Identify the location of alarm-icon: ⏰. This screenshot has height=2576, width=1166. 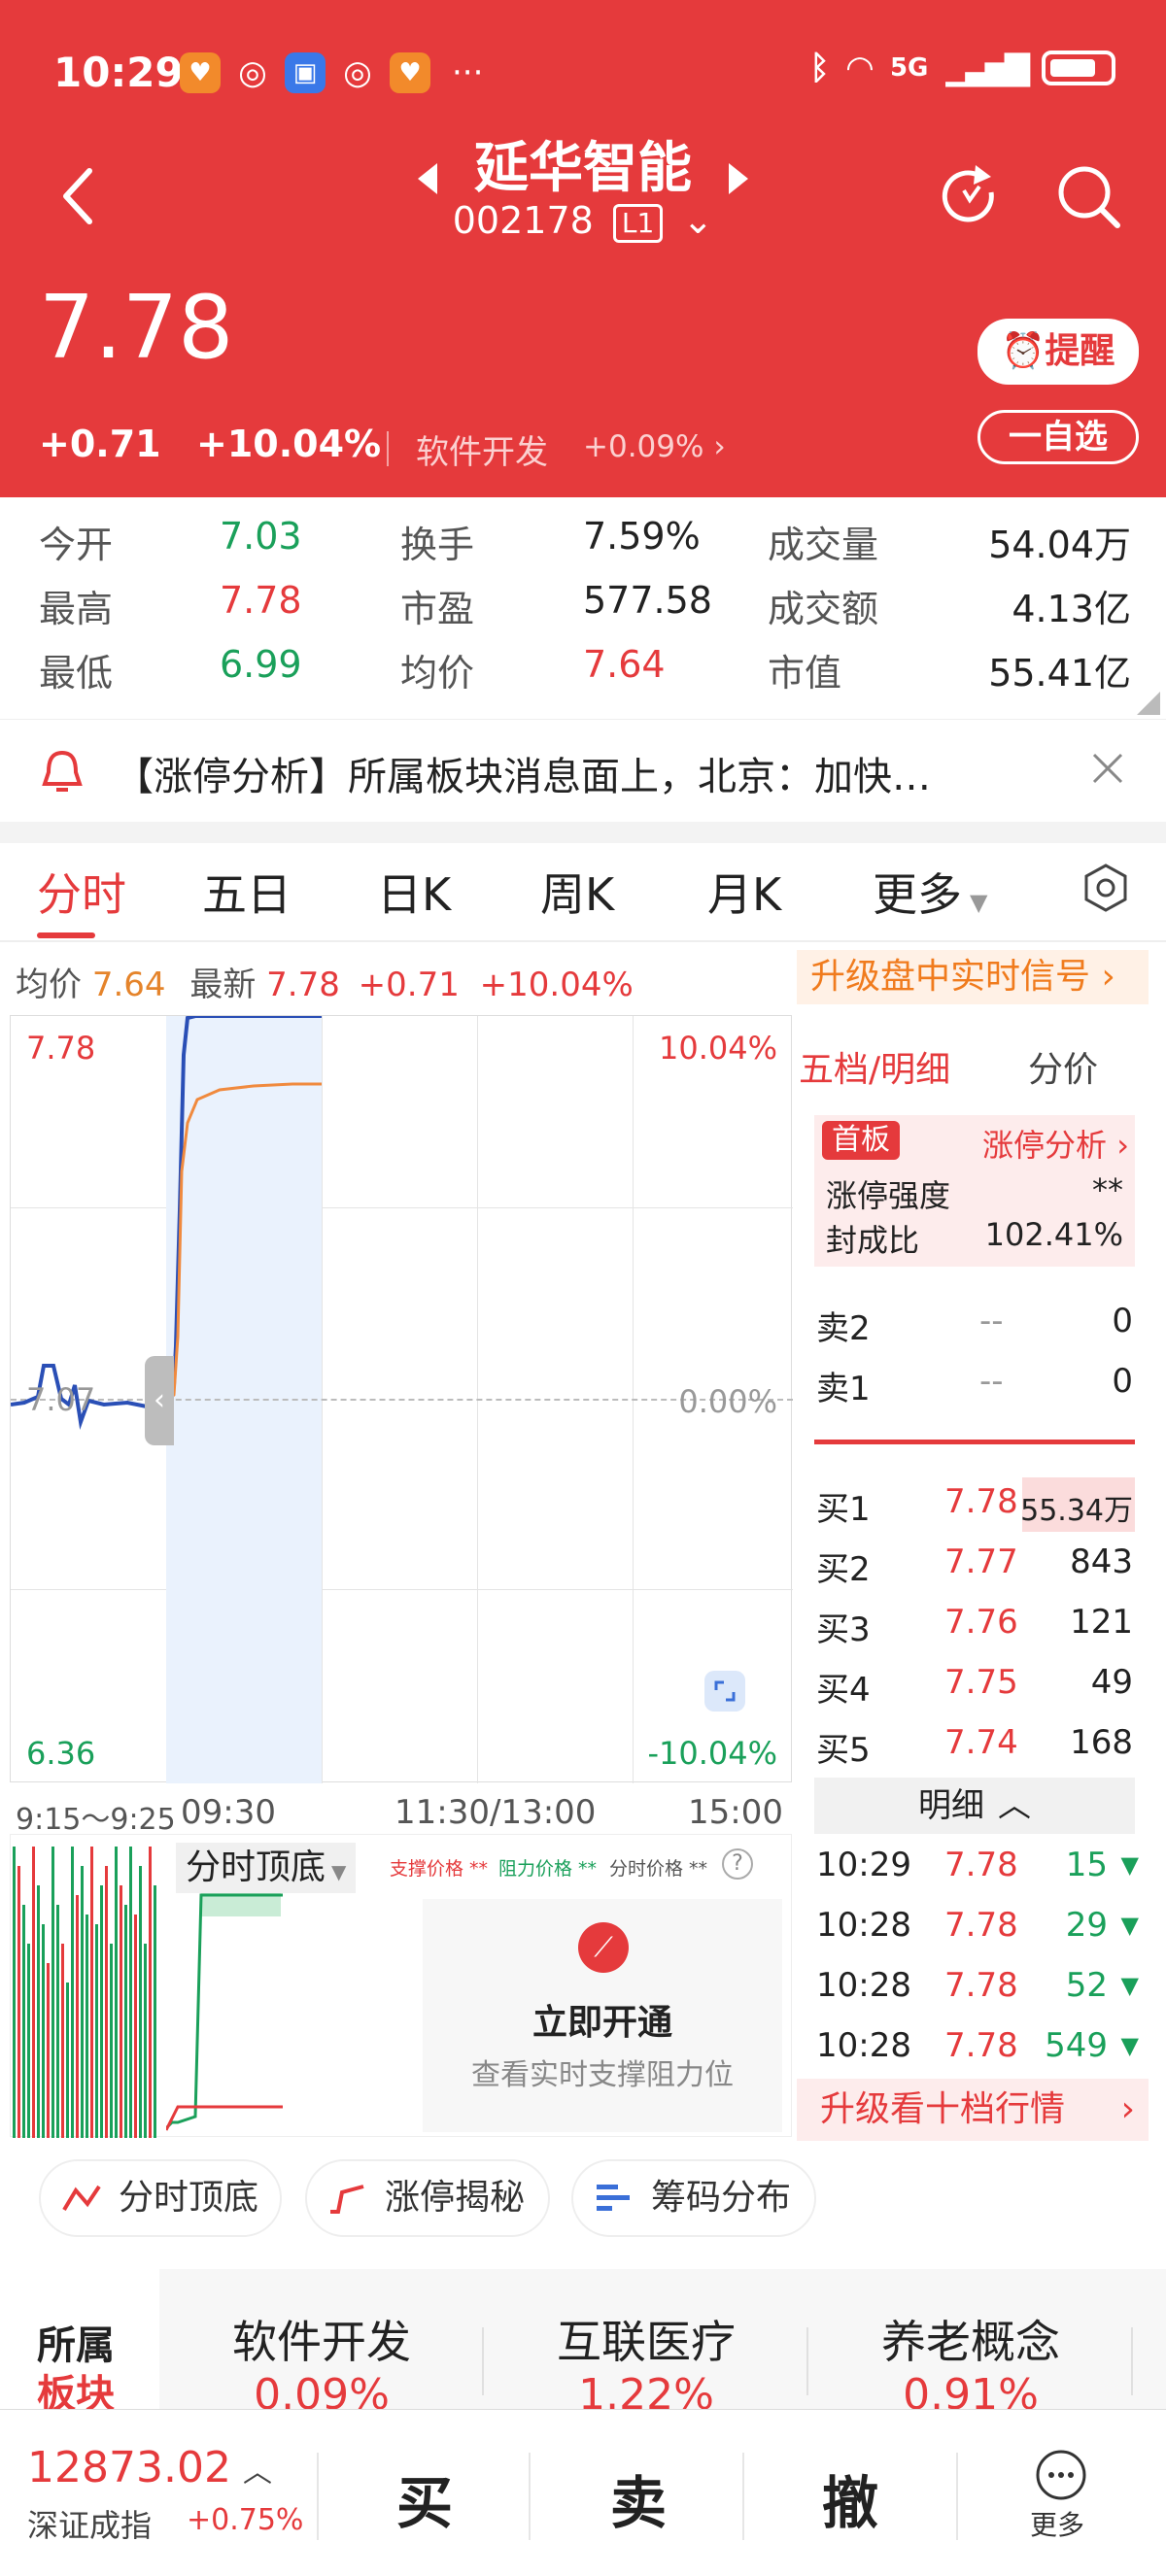
(1023, 351).